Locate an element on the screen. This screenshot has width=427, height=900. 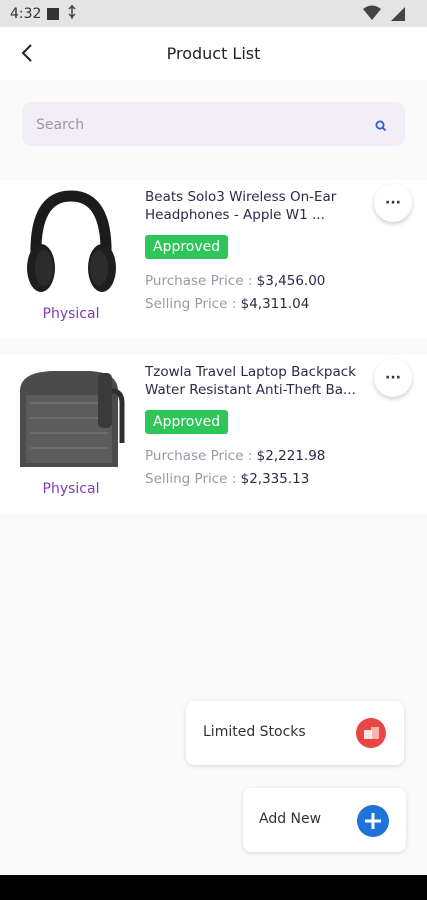
selling-price-row: Selling Price : $2,335.13 is located at coordinates (227, 479).